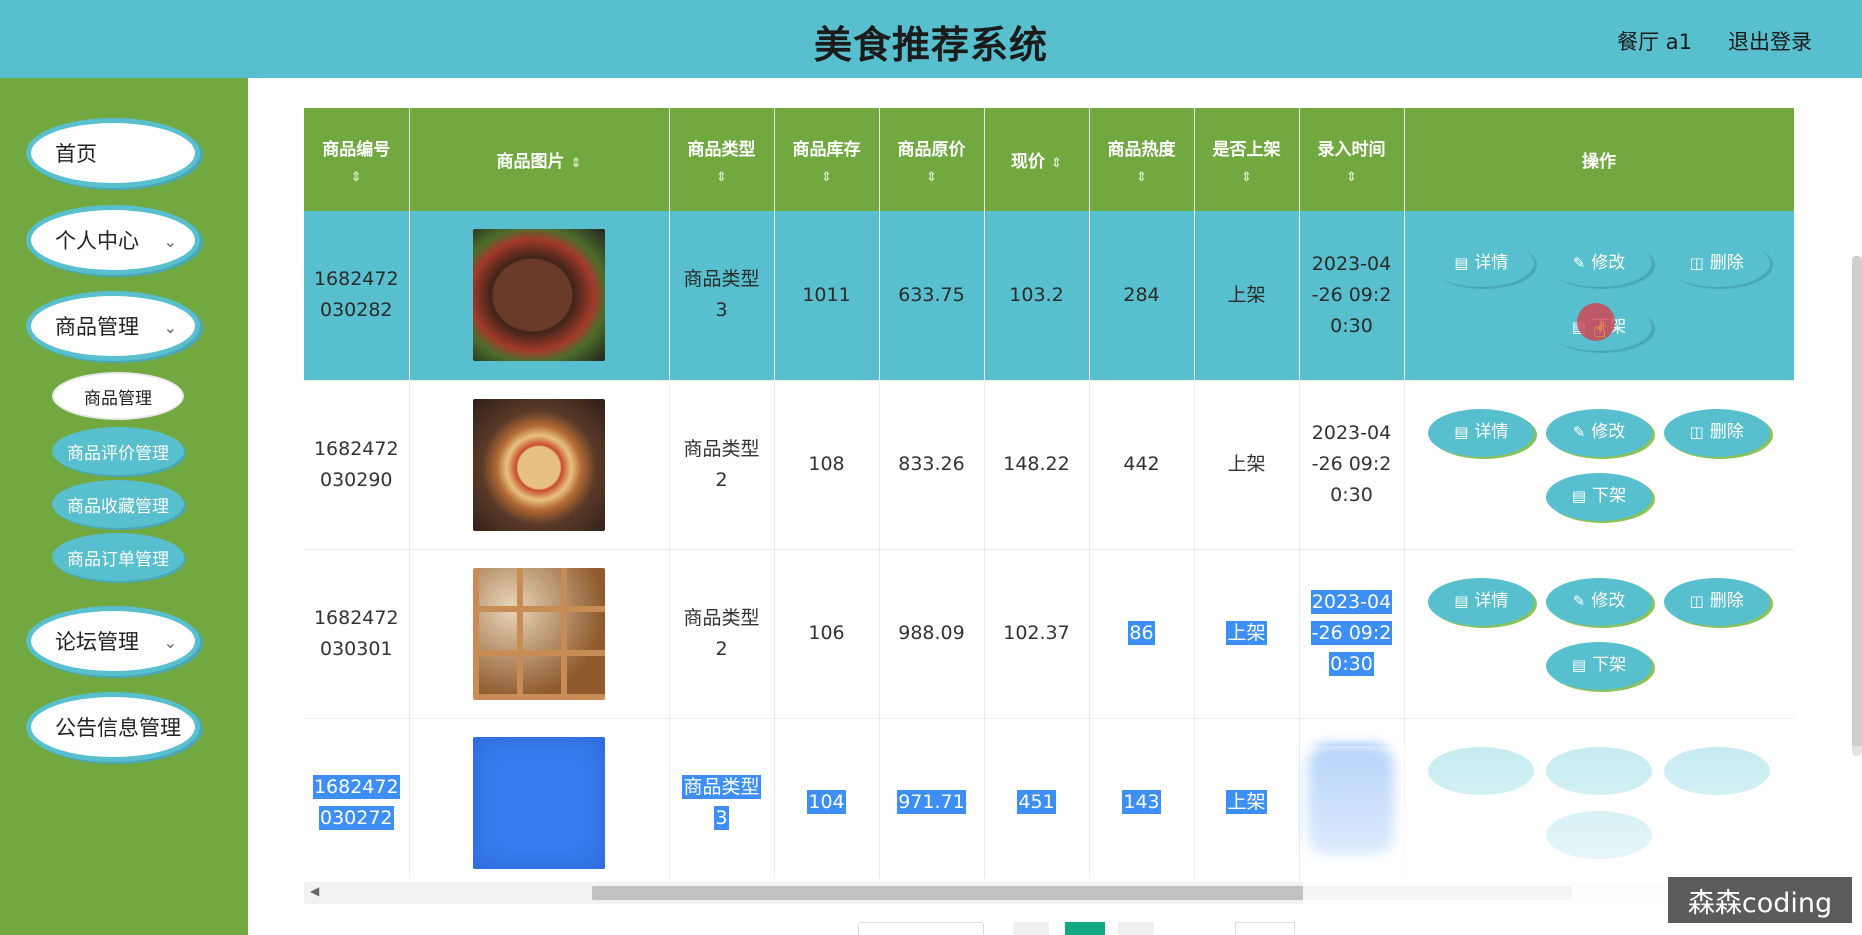 This screenshot has height=935, width=1862. I want to click on sidebar-item-profile: 个人中心 ⌄, so click(113, 240).